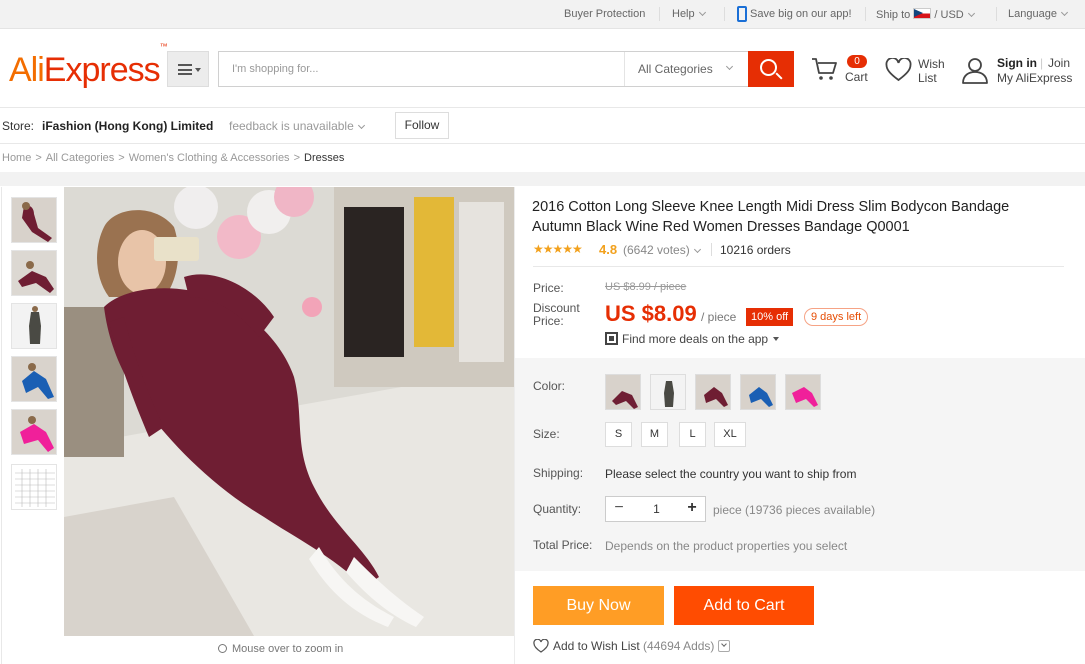  I want to click on heart-icon, so click(898, 70).